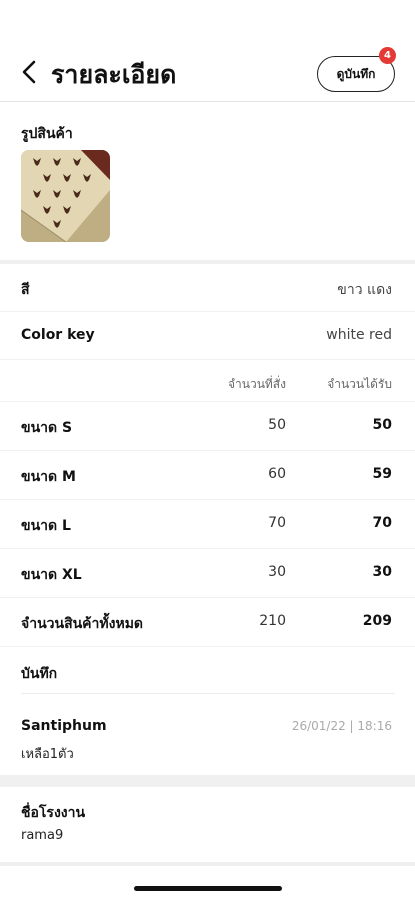  I want to click on ordered-qty: 30, so click(277, 572).